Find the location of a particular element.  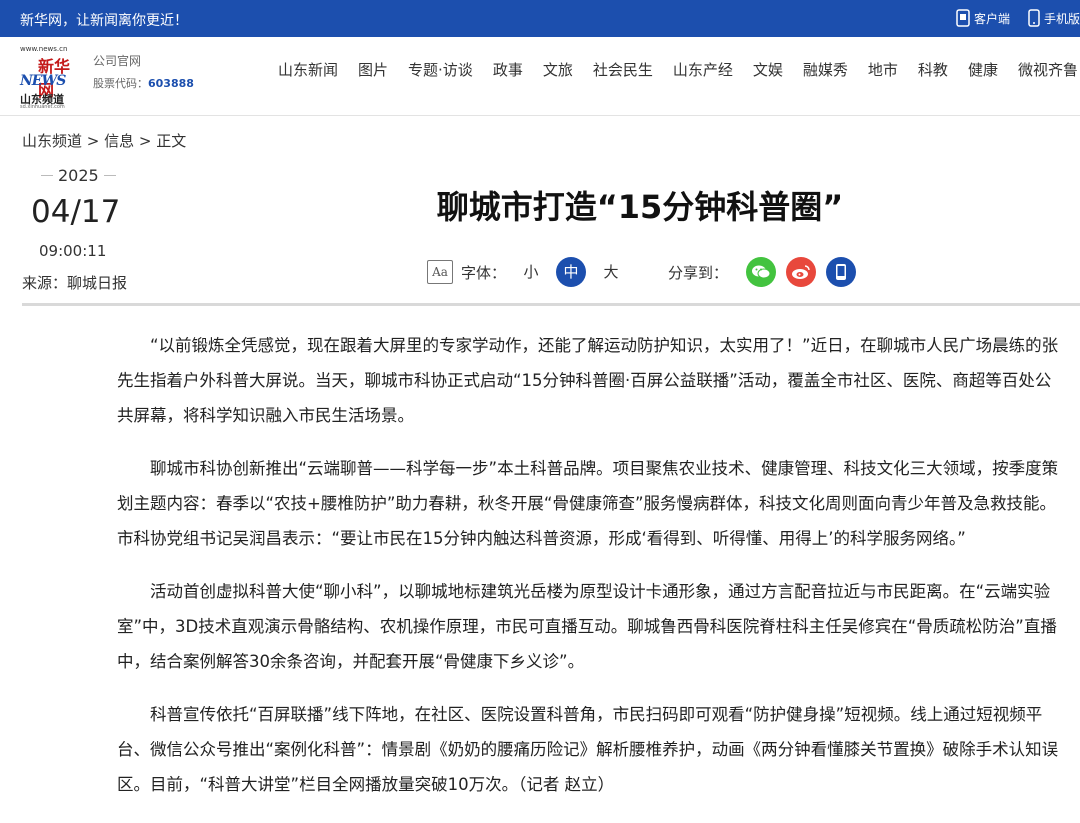

article-source: 来源：聊城日报 is located at coordinates (75, 283).